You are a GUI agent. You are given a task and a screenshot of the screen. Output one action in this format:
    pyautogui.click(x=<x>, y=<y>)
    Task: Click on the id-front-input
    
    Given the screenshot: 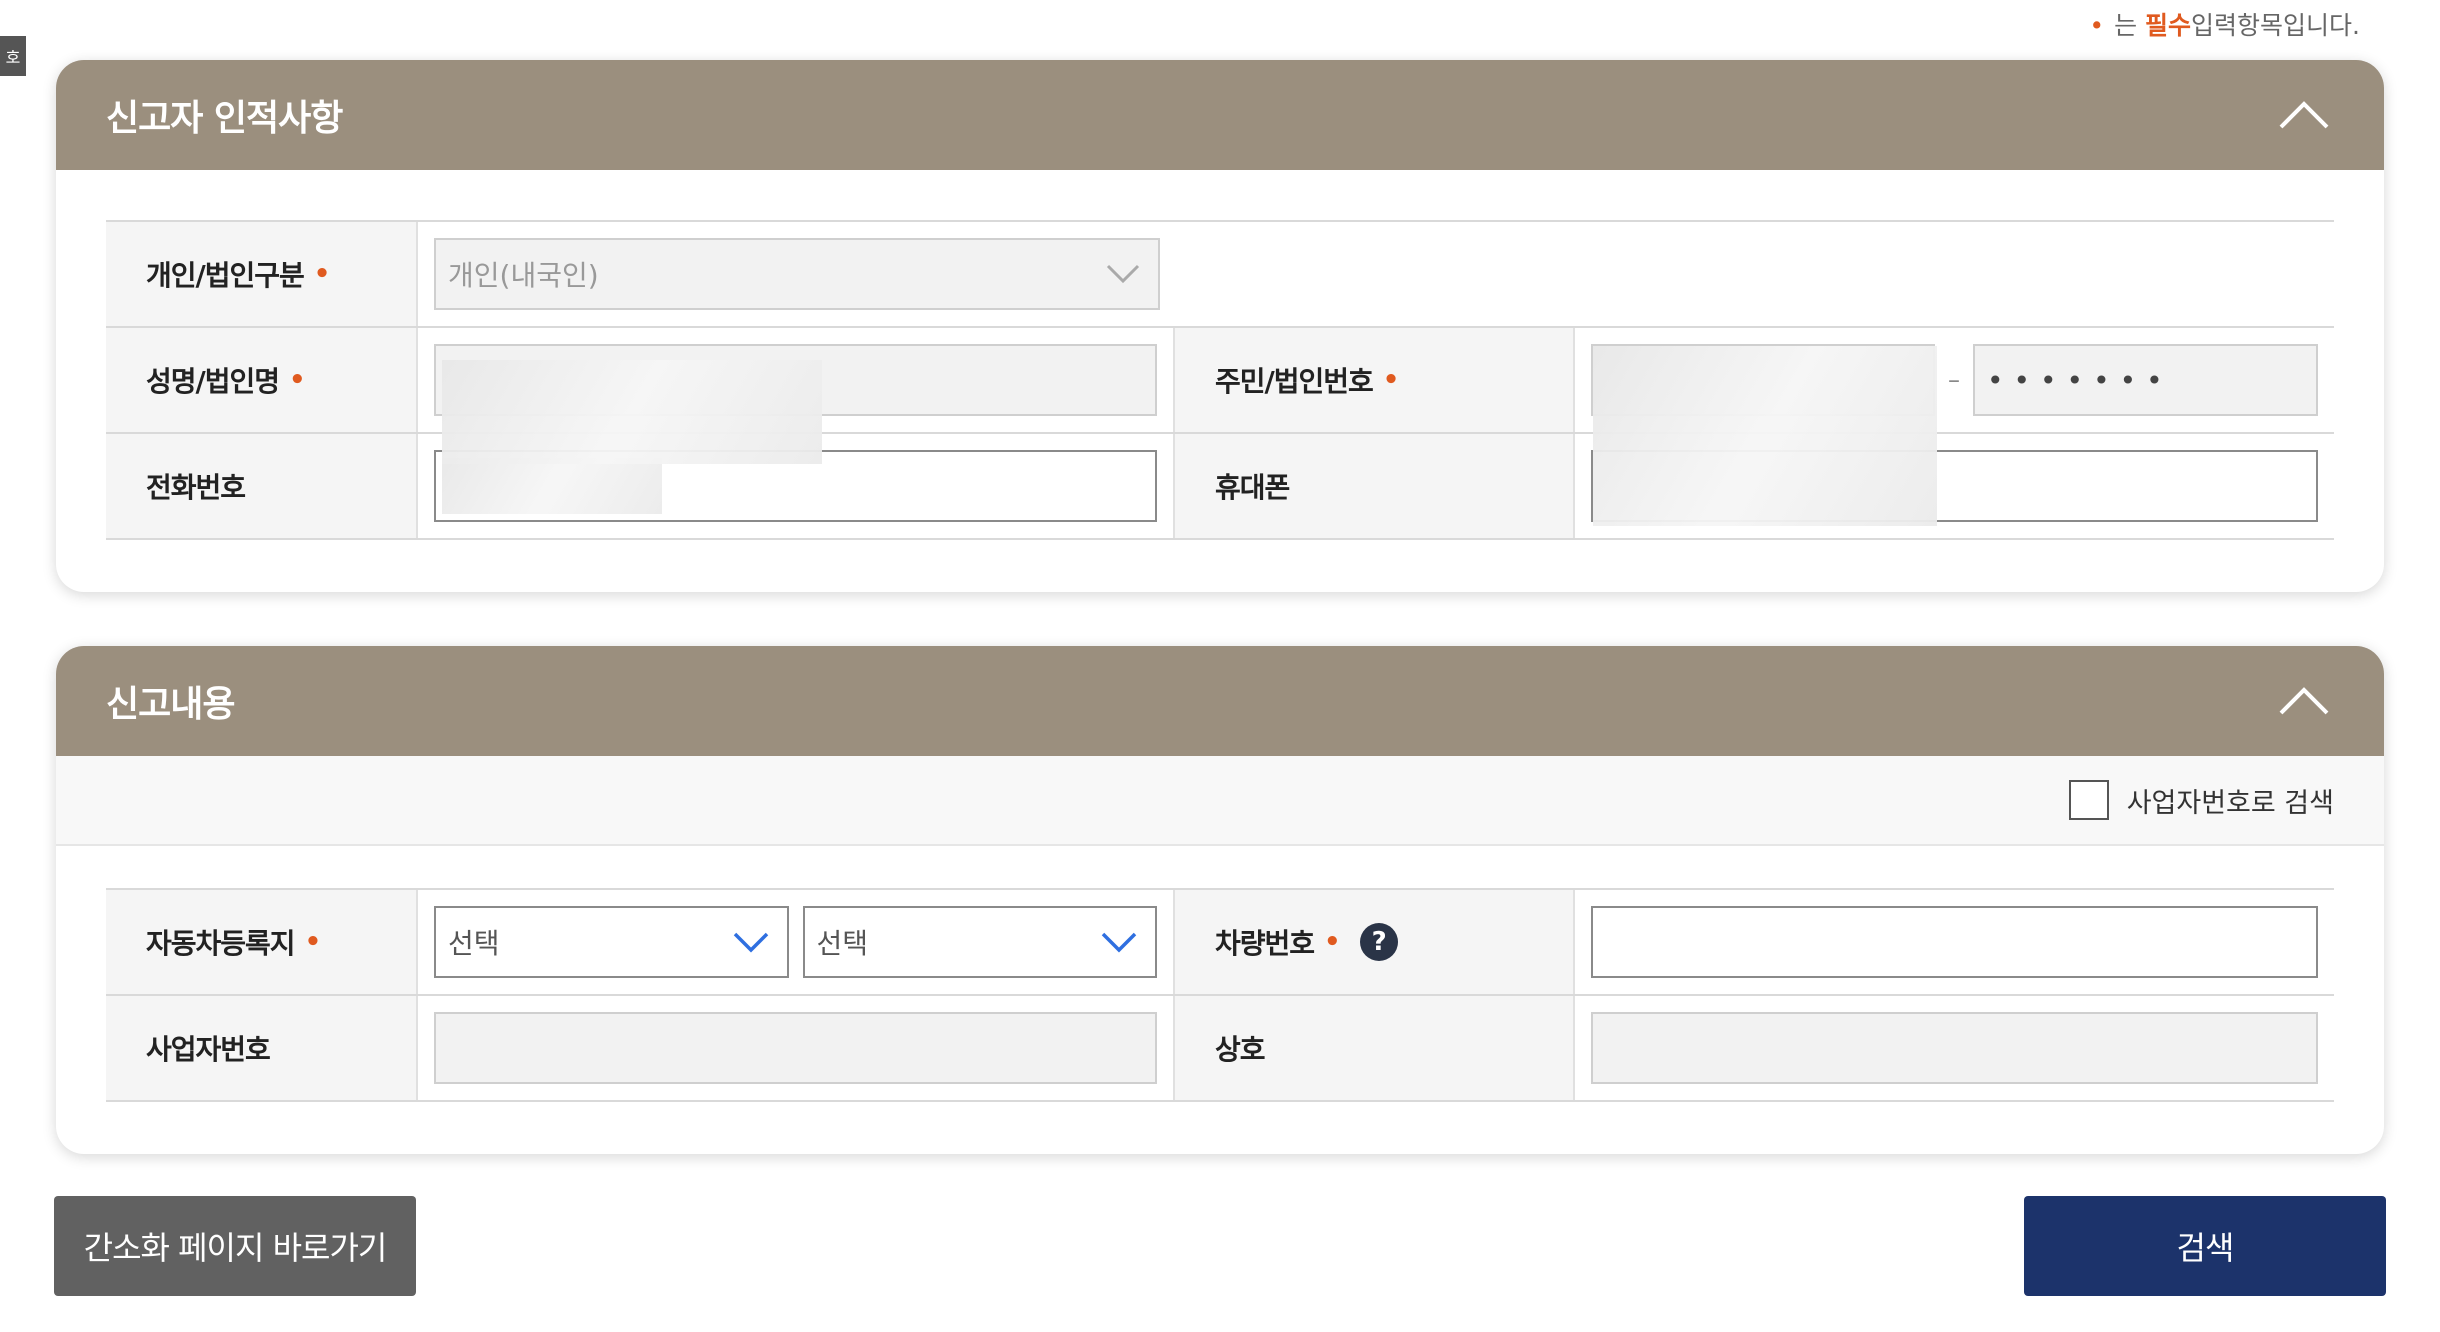 What is the action you would take?
    pyautogui.click(x=1764, y=435)
    